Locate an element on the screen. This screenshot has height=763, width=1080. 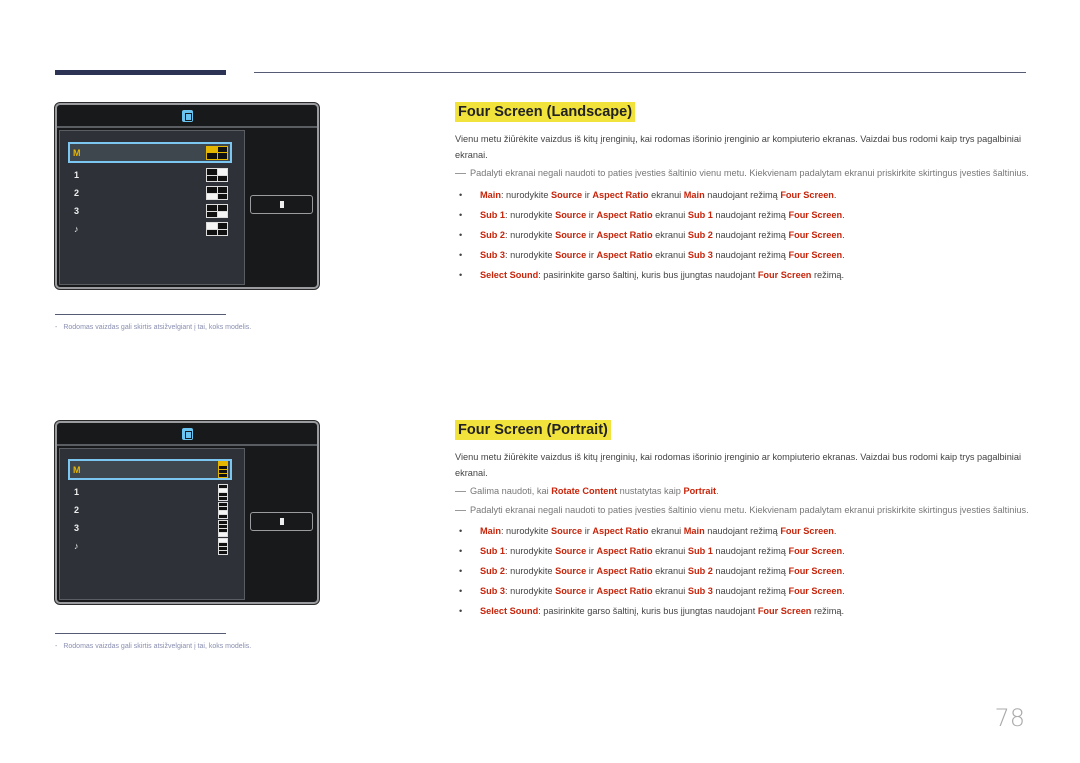
osd-landscape-screenshot: M 1 2 3 ♪ is located at coordinates (187, 196).